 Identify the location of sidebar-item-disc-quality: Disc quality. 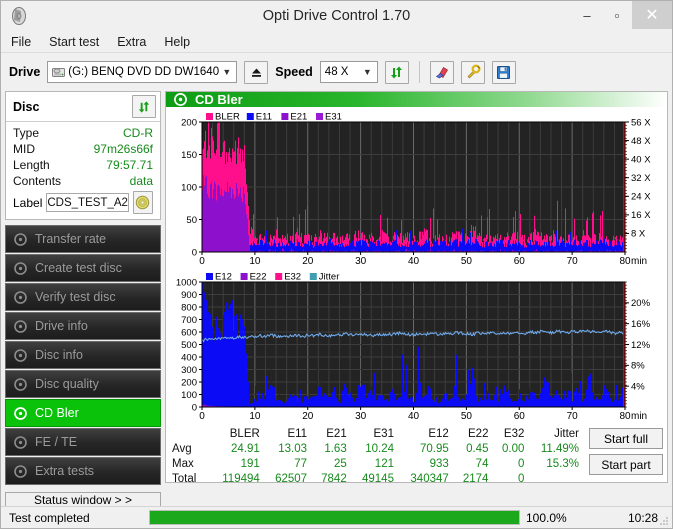
(83, 384).